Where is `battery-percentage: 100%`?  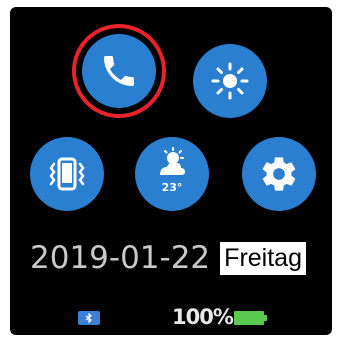
battery-percentage: 100% is located at coordinates (203, 317).